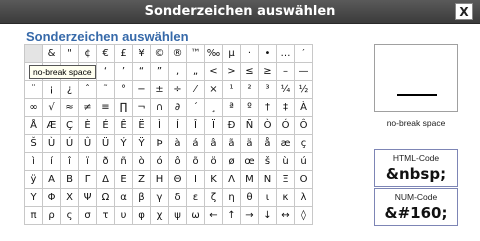 This screenshot has width=480, height=241. Describe the element at coordinates (178, 162) in the screenshot. I see `character-cell: ô` at that location.